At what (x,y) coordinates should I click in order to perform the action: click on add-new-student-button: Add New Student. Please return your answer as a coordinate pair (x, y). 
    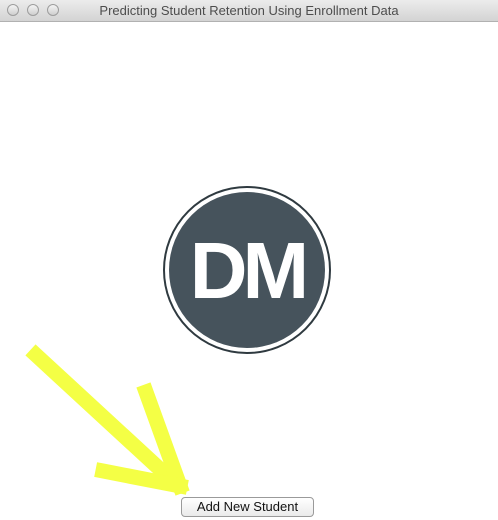
    Looking at the image, I should click on (247, 507).